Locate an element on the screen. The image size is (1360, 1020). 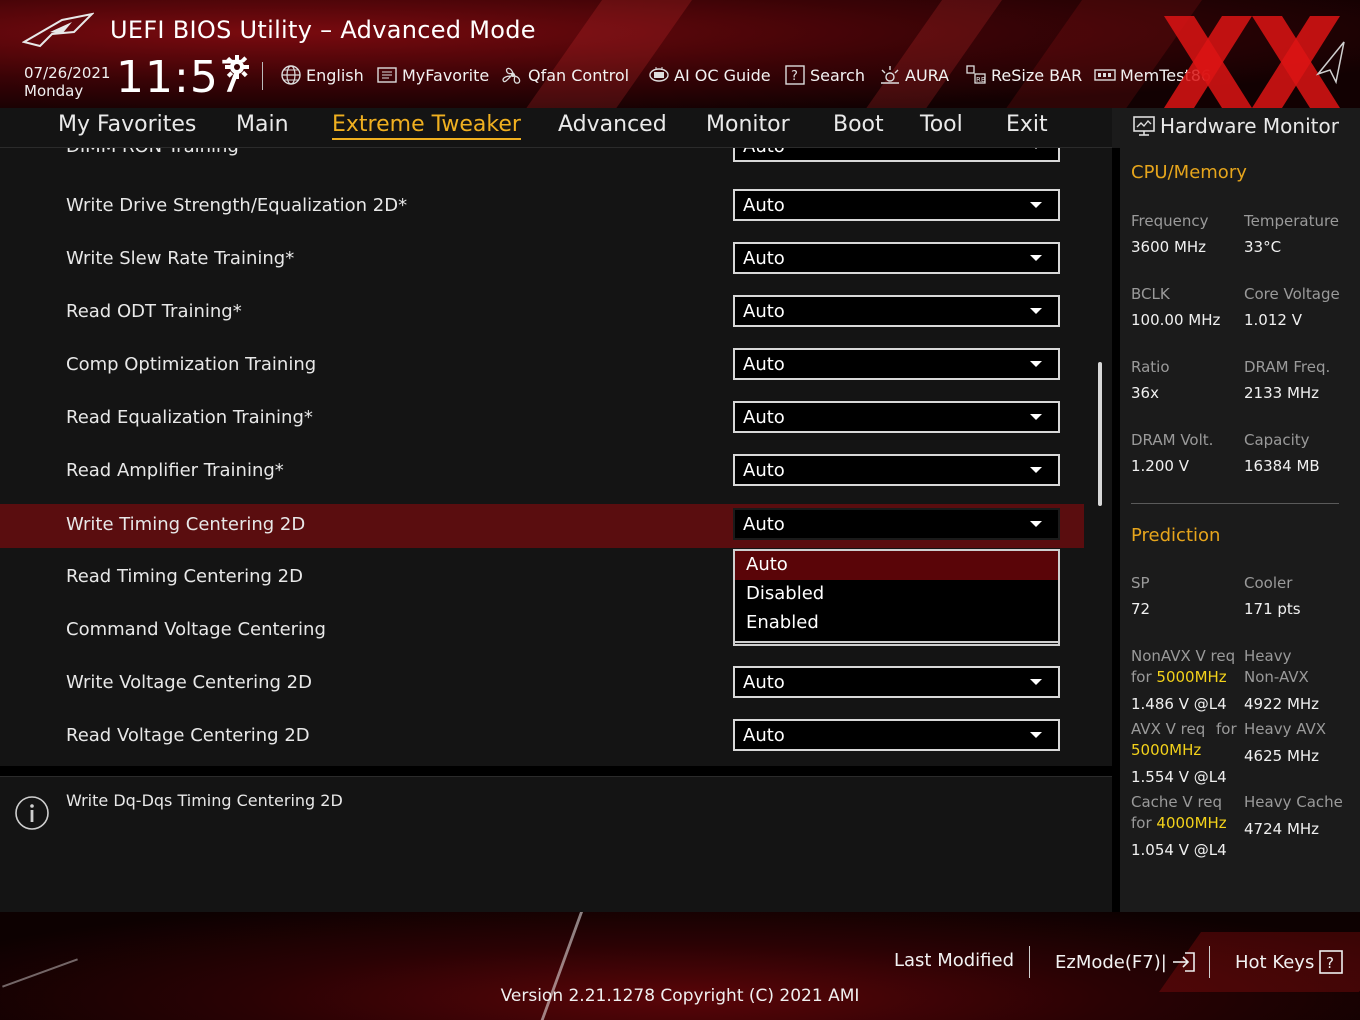
footer-separator is located at coordinates (1209, 962).